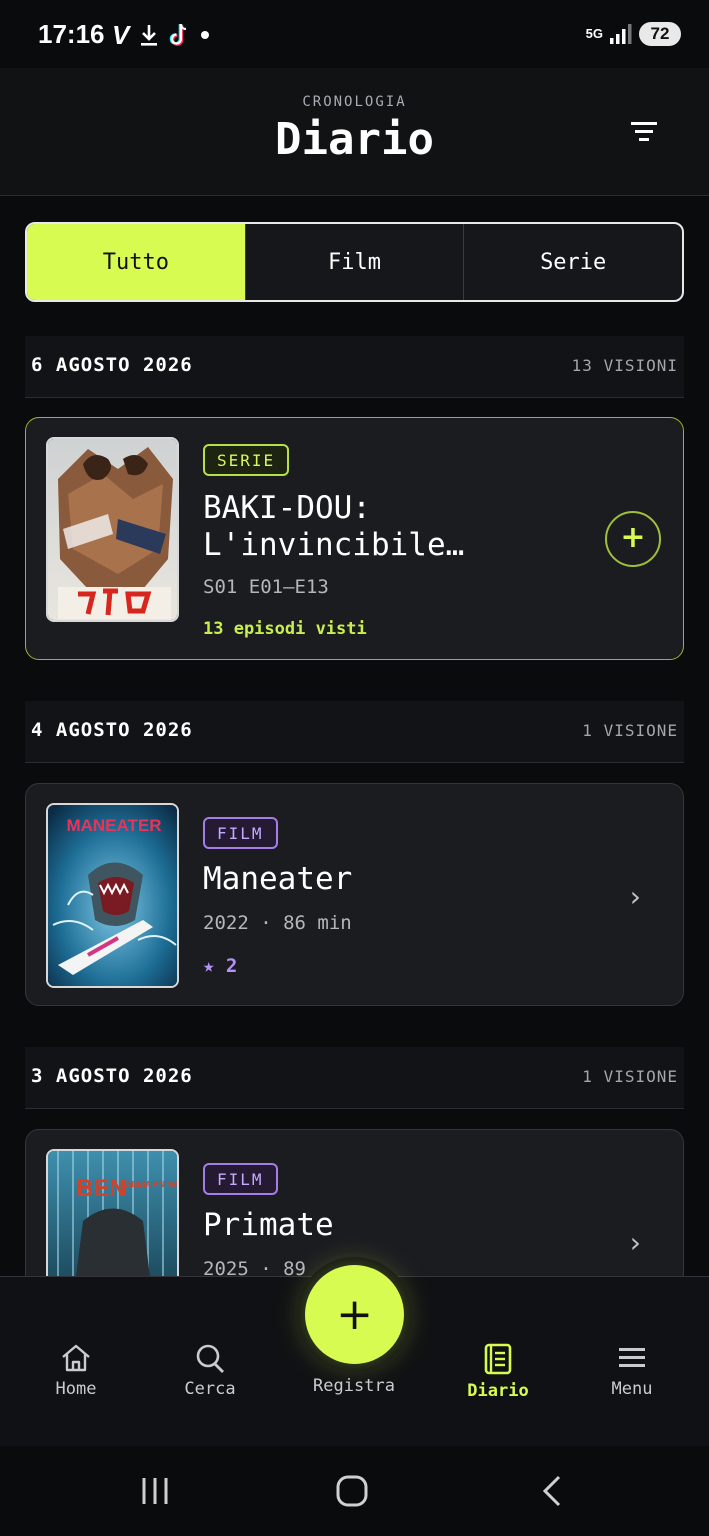 The image size is (709, 1536). Describe the element at coordinates (149, 35) in the screenshot. I see `download-icon` at that location.